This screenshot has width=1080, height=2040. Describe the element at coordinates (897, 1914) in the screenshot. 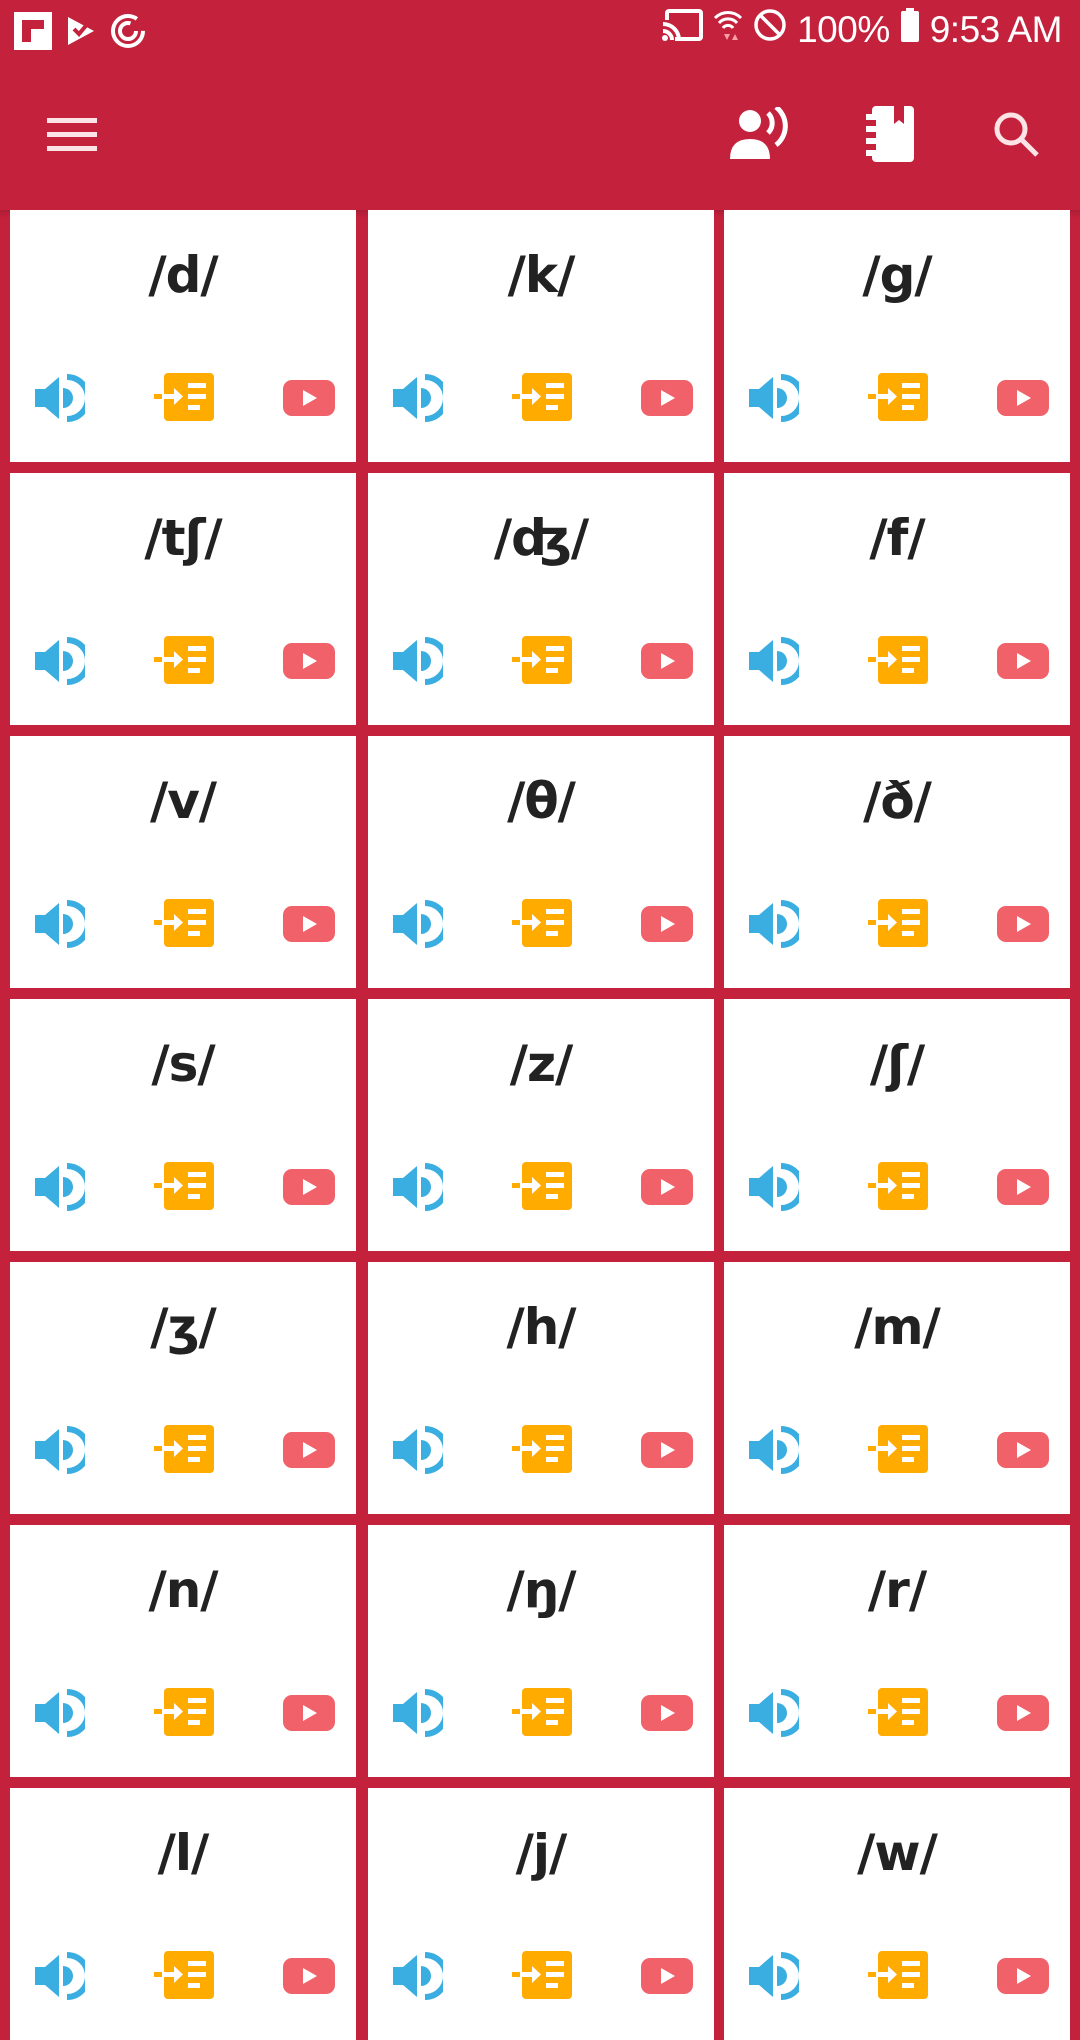

I see `sound-card: /w/` at that location.